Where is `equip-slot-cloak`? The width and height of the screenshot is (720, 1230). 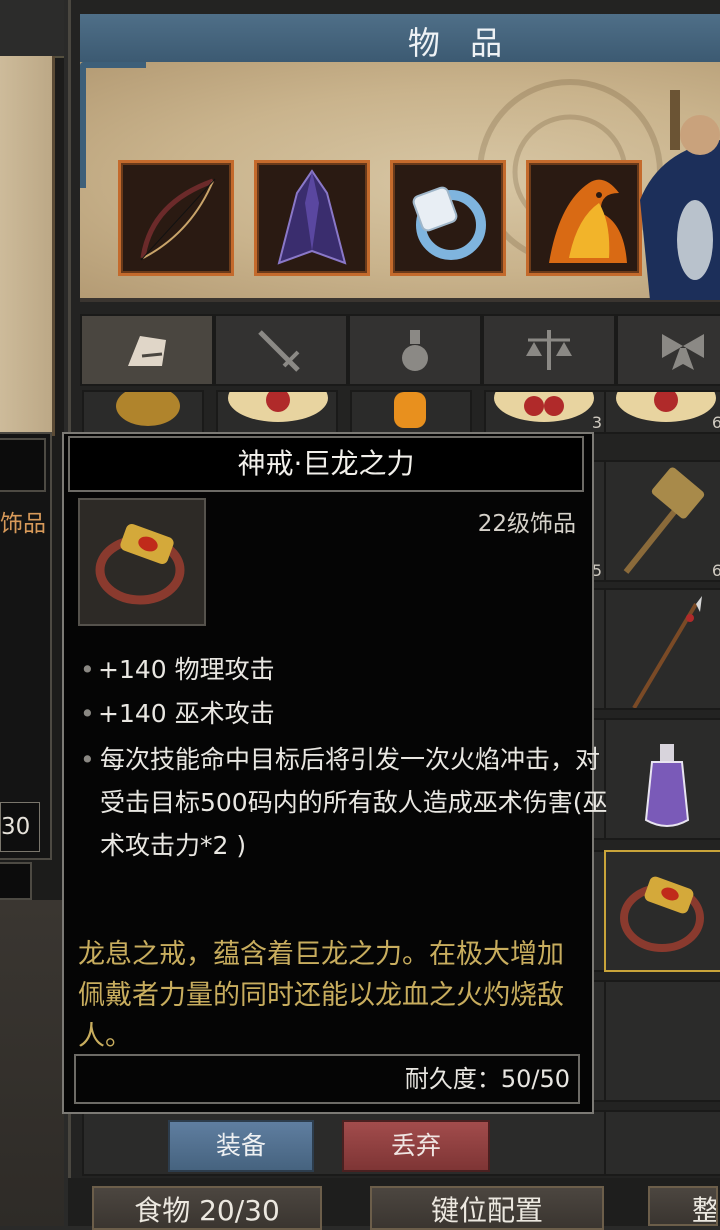
equip-slot-cloak is located at coordinates (312, 218).